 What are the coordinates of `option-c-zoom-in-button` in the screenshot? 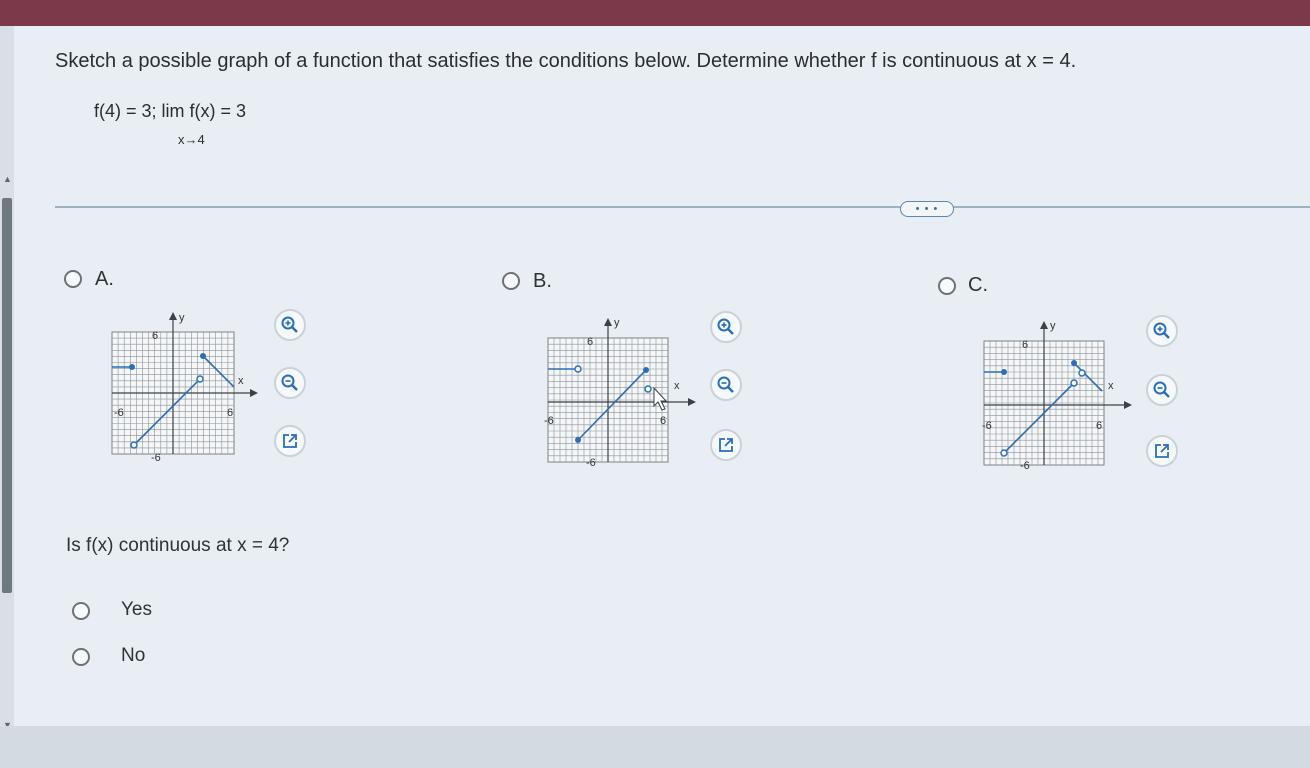 It's located at (1162, 331).